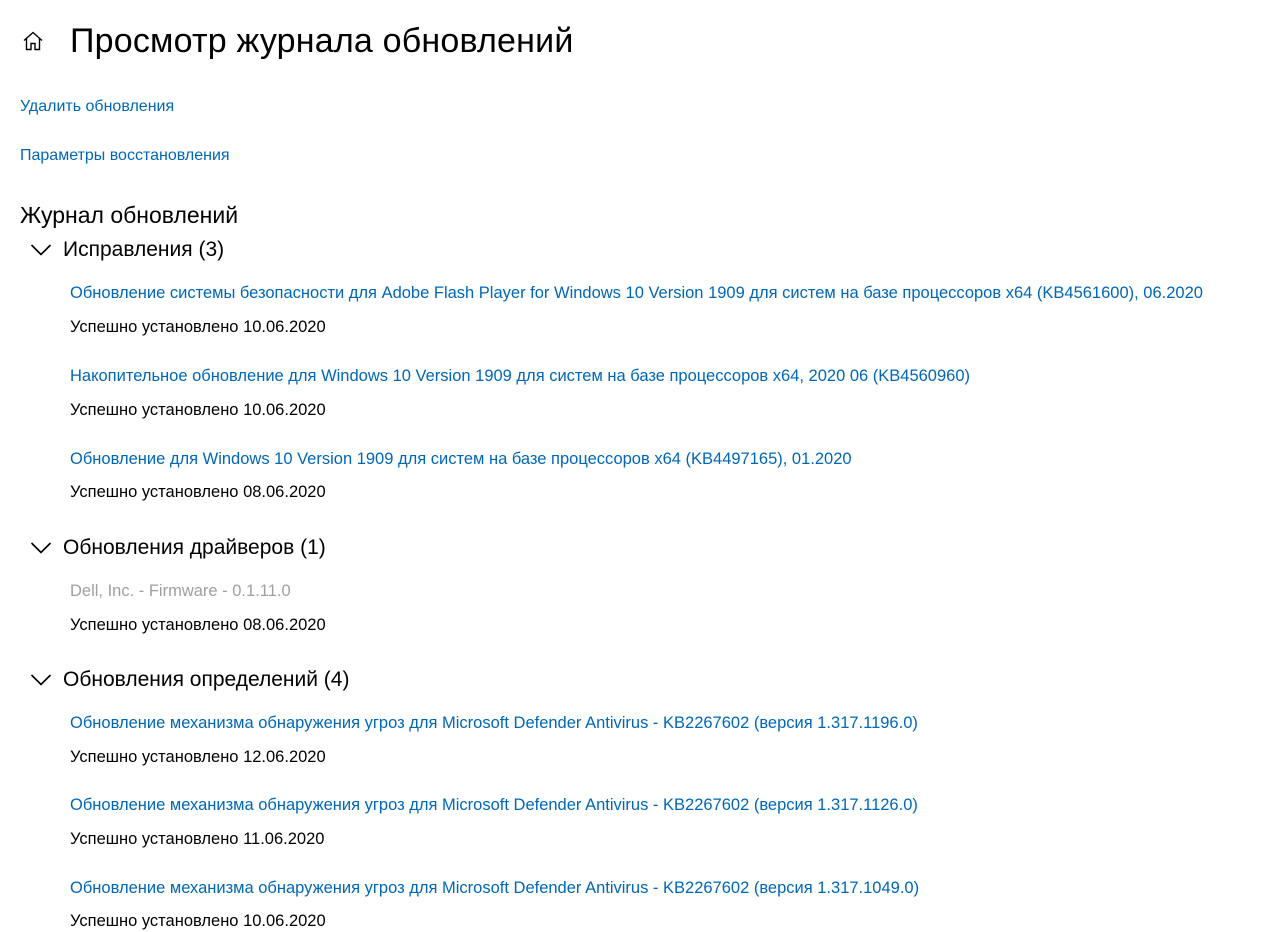 The image size is (1280, 932). I want to click on group-definition-updates: Обновления определений (4), so click(189, 680).